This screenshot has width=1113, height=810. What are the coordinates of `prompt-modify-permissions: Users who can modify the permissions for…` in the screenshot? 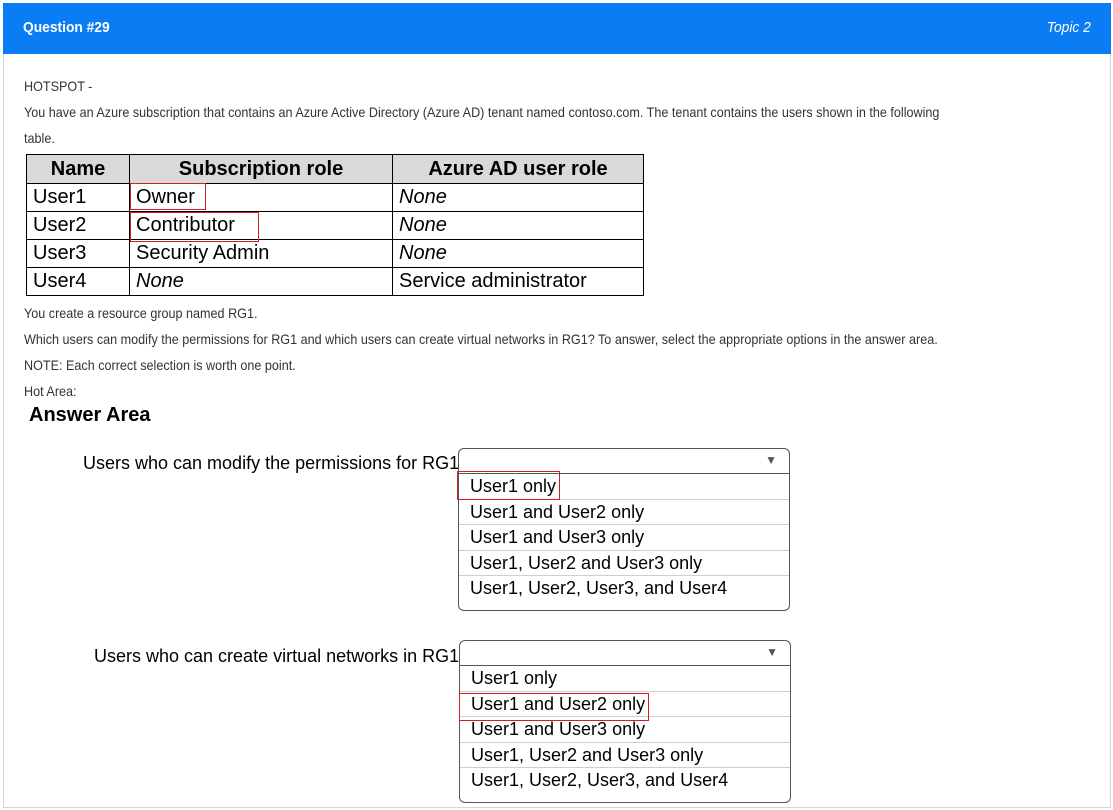 It's located at (274, 463).